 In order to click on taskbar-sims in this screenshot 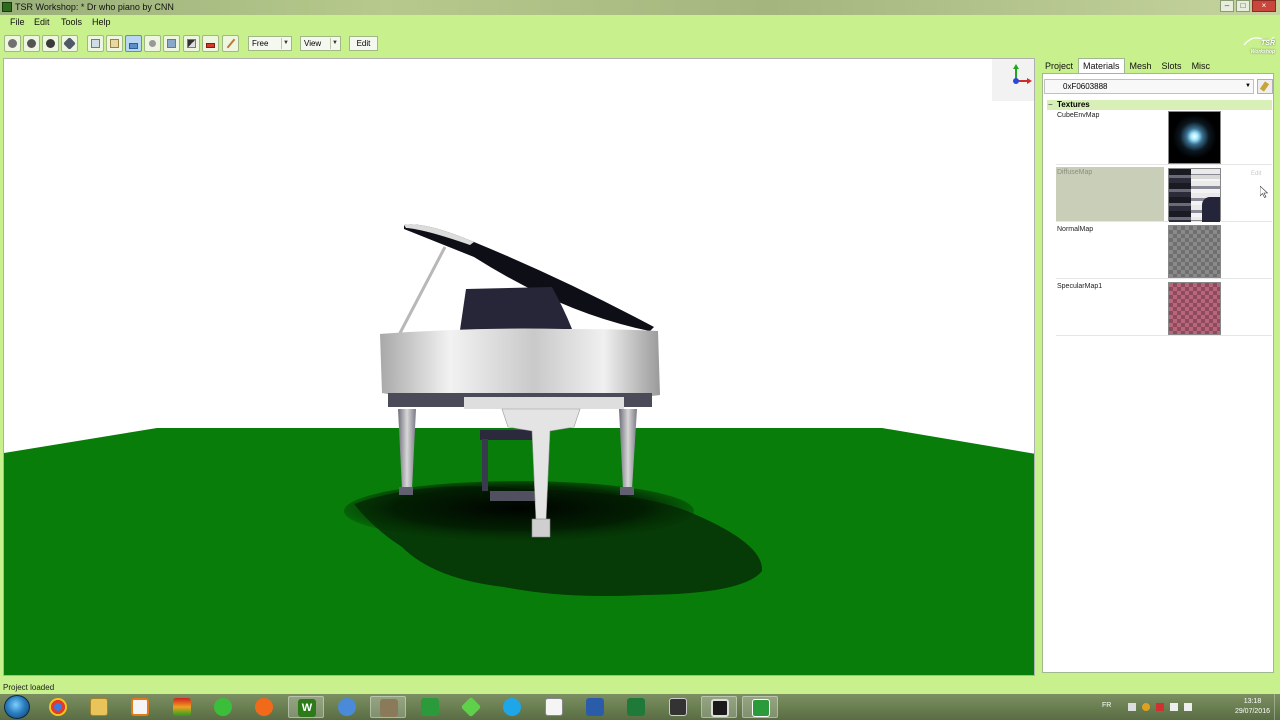, I will do `click(223, 707)`.